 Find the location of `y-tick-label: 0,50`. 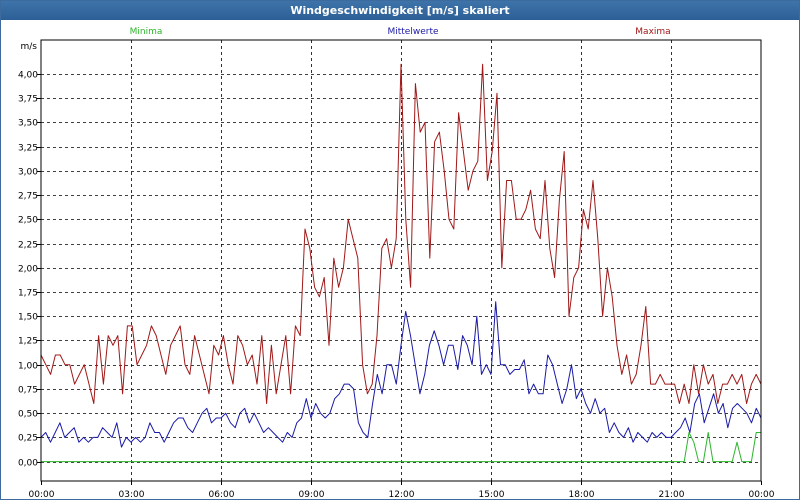

y-tick-label: 0,50 is located at coordinates (28, 415).